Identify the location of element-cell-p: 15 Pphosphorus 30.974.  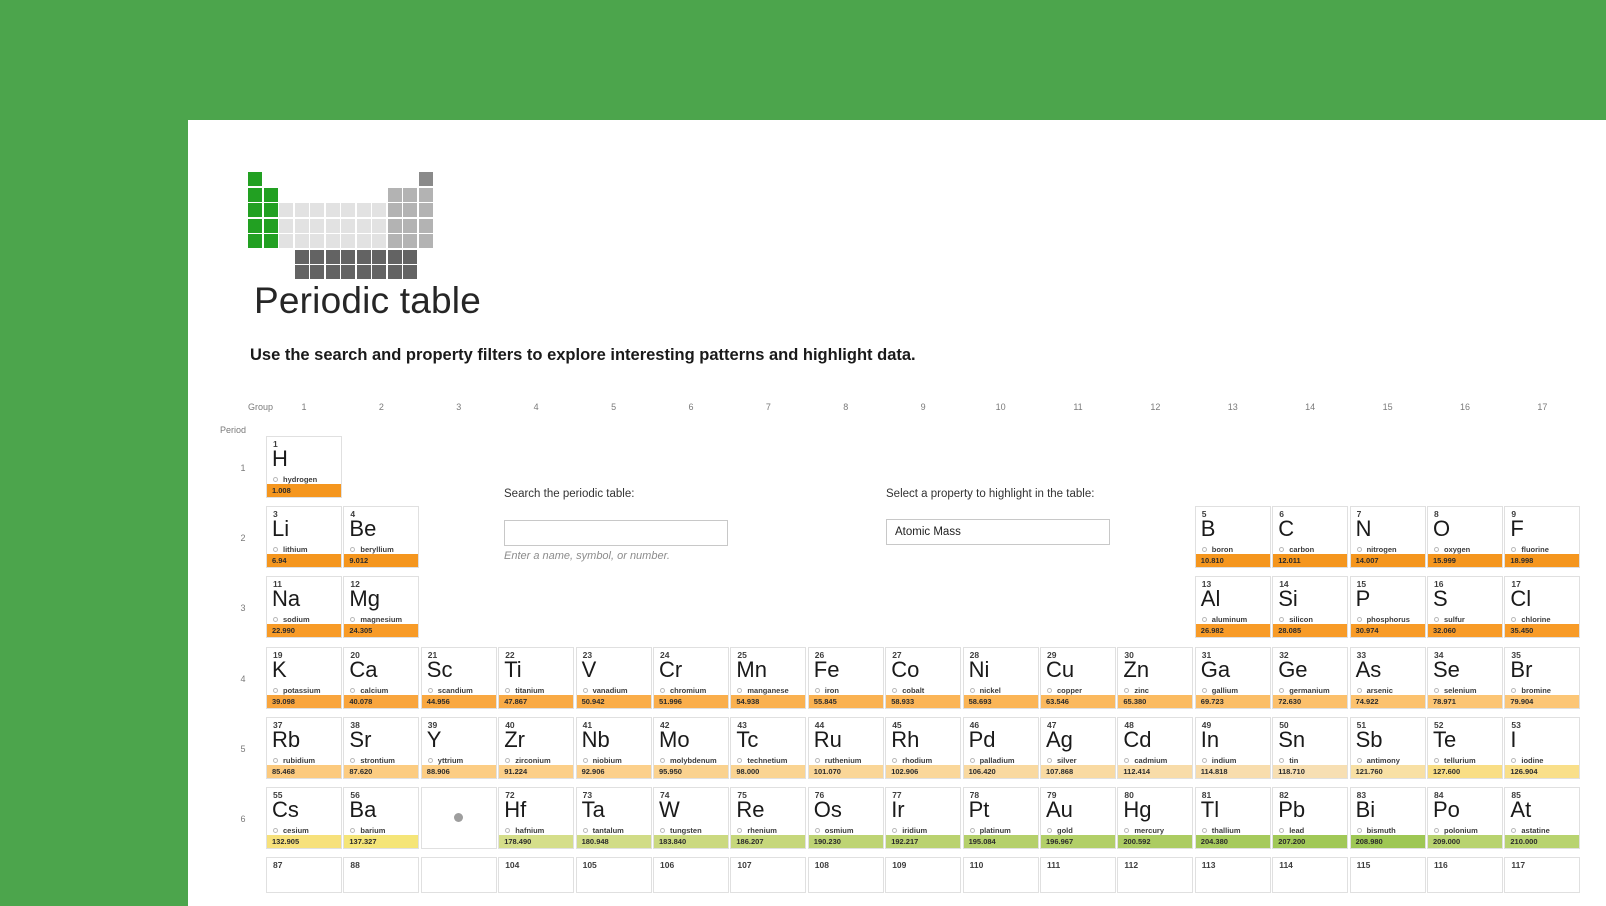
(1387, 607).